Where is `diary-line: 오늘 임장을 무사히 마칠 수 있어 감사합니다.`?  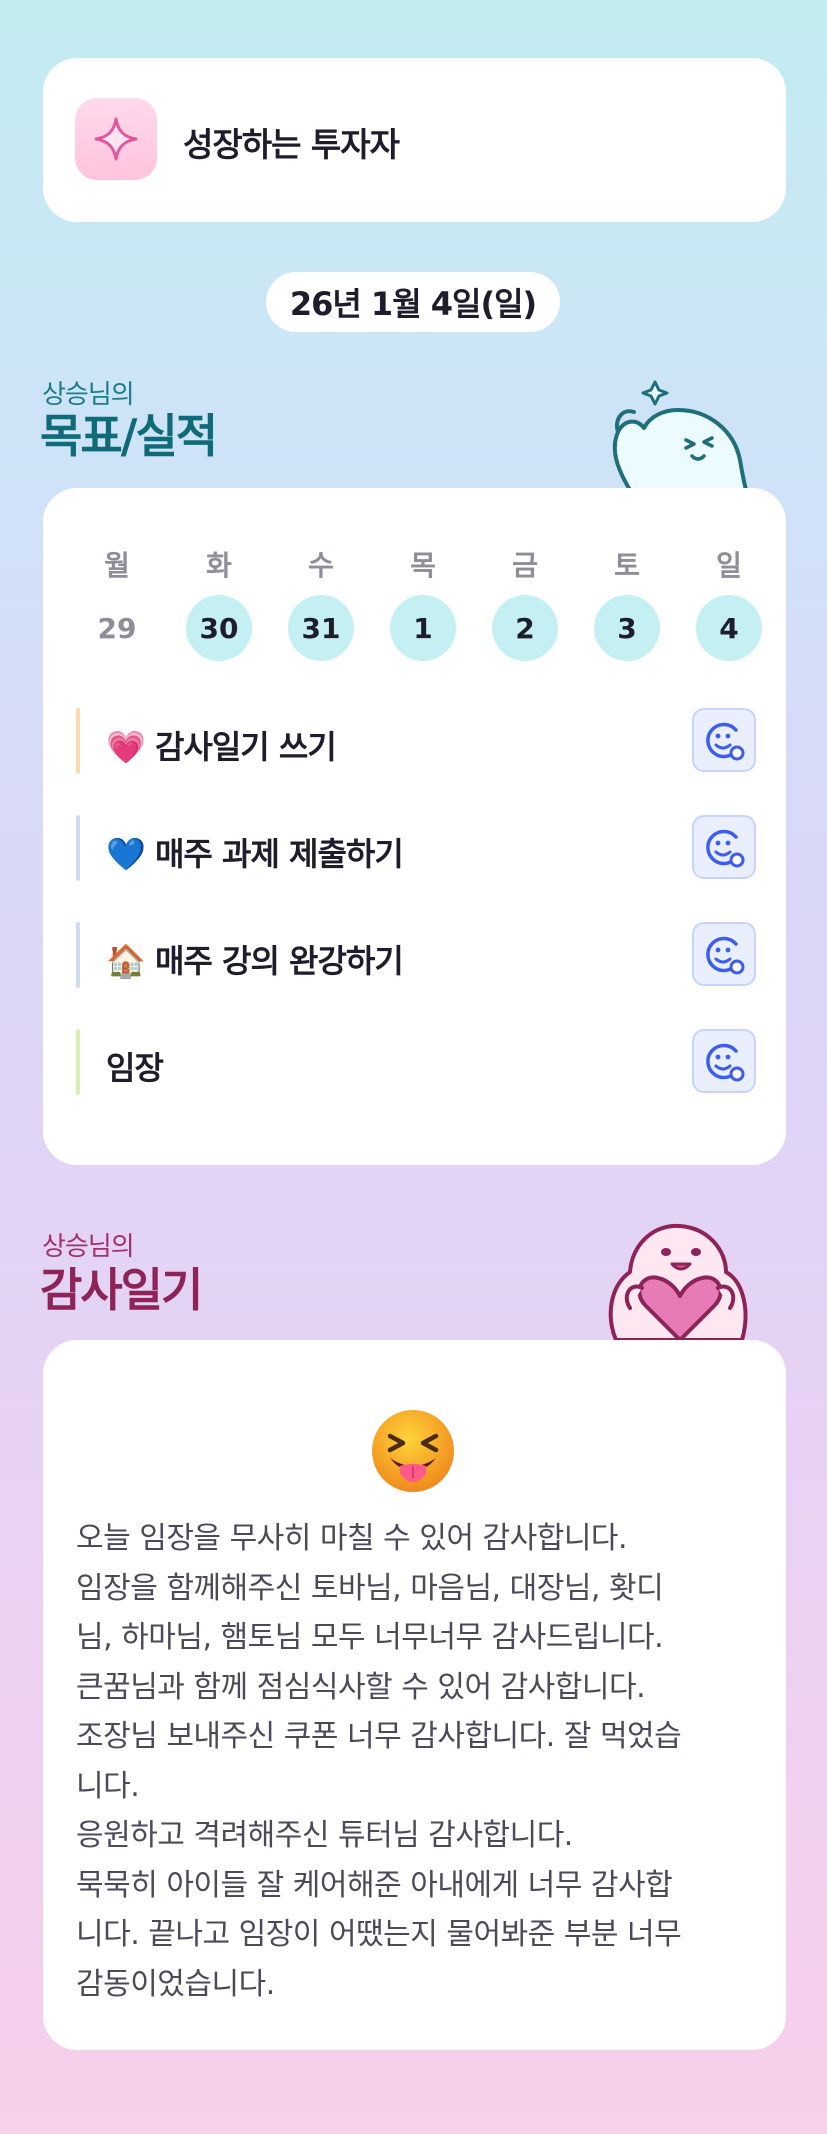
diary-line: 오늘 임장을 무사히 마칠 수 있어 감사합니다. is located at coordinates (352, 1538).